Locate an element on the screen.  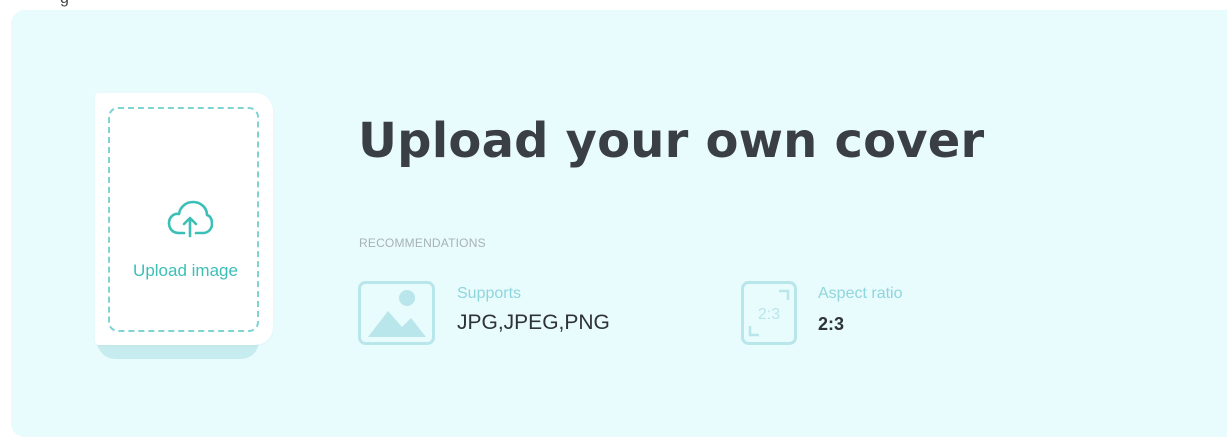
aspect-ratio-value: 2:3 is located at coordinates (831, 324).